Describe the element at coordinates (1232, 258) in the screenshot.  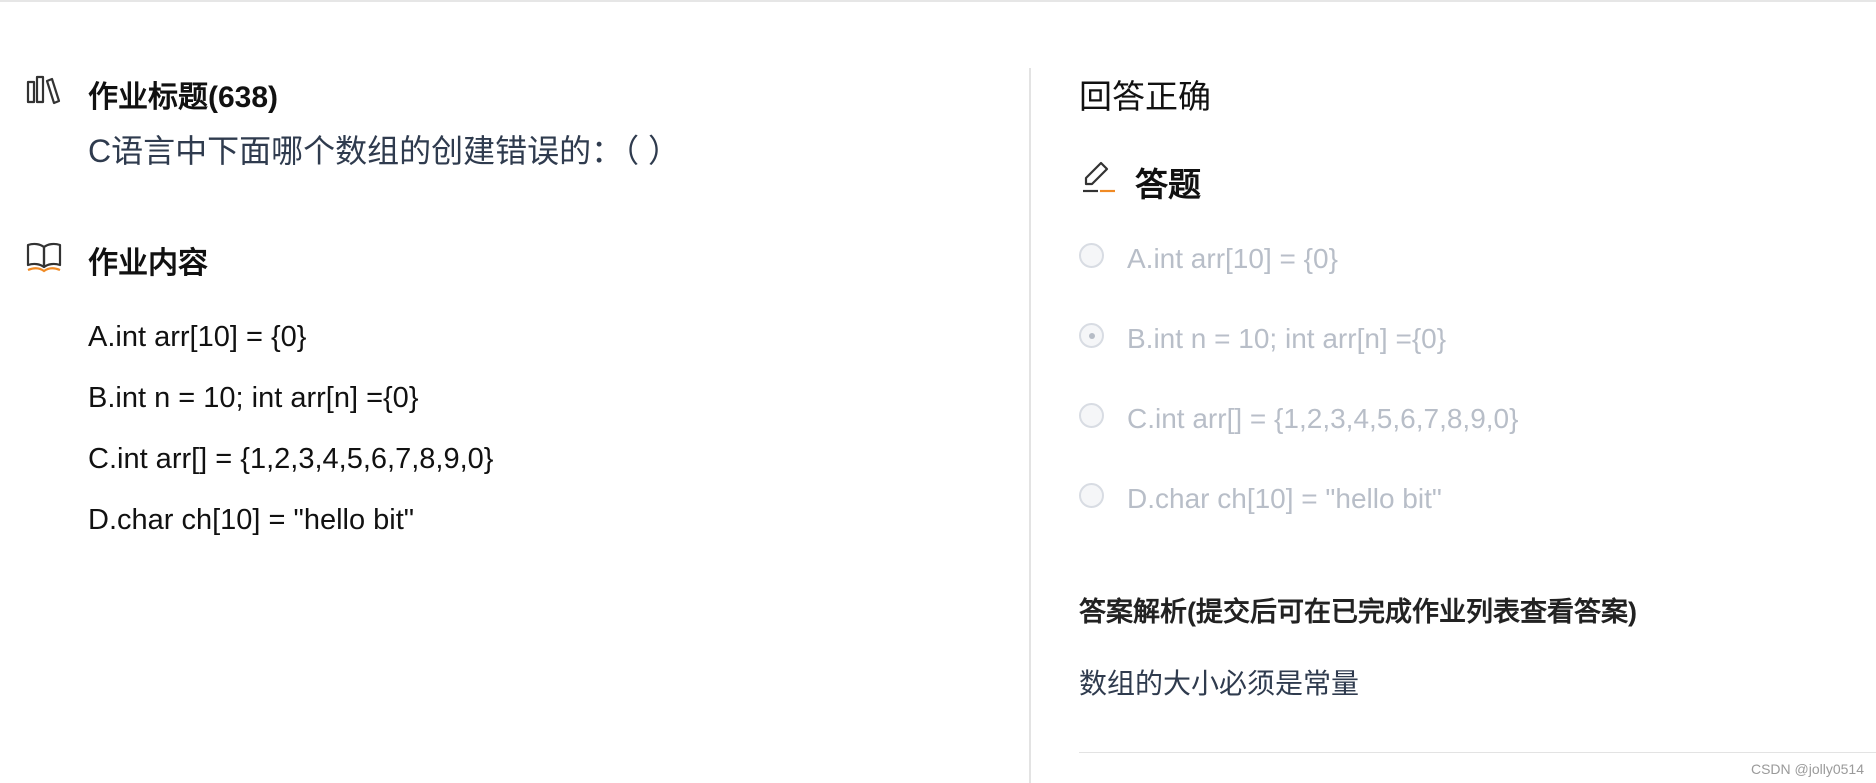
I see `choice-label-a: A.int arr[10] = {0}` at that location.